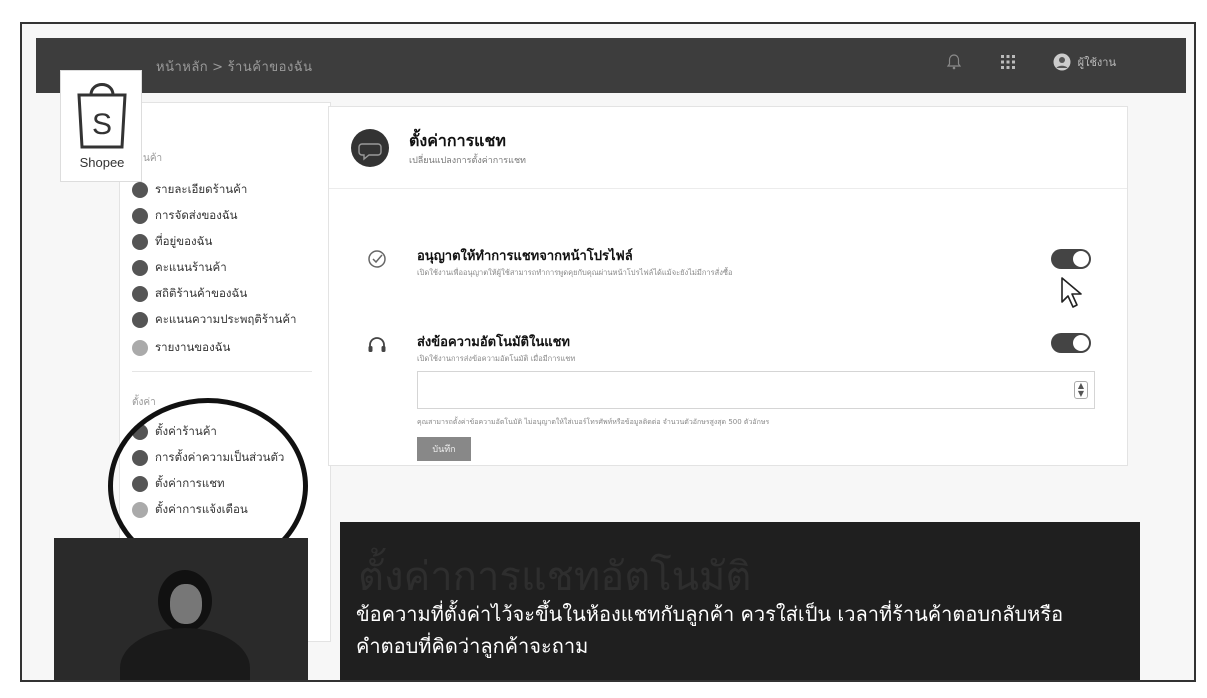  I want to click on shop-details-icon, so click(140, 190).